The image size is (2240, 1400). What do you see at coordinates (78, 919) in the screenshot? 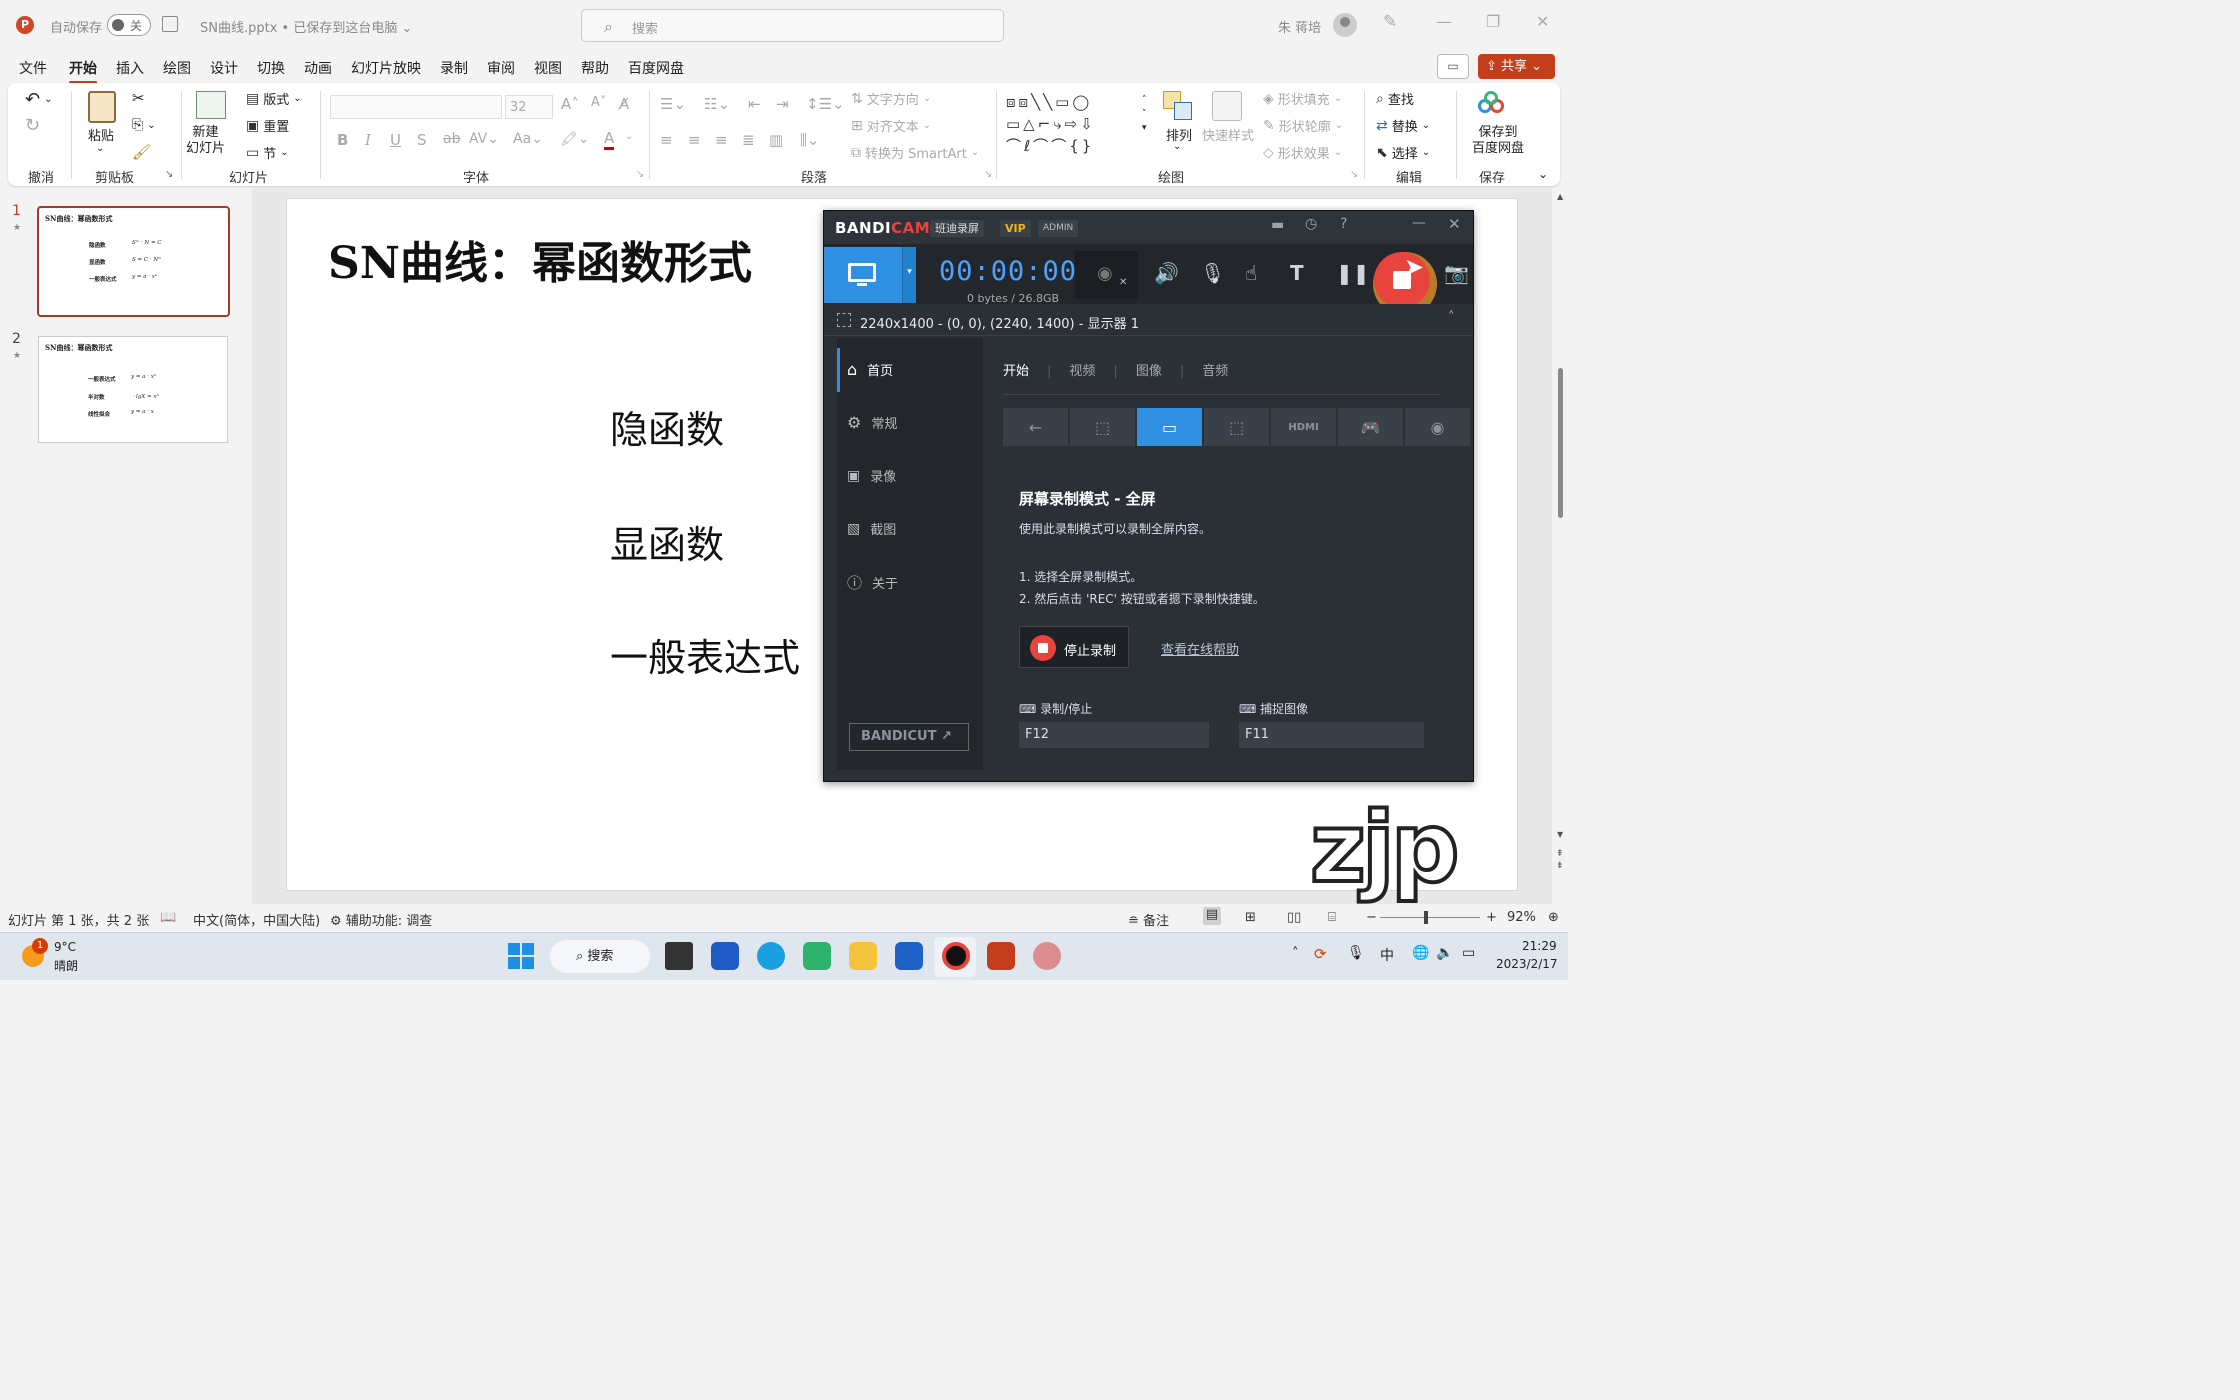
I see `slide-info: 幻灯片 第 1 张，共 2 张` at bounding box center [78, 919].